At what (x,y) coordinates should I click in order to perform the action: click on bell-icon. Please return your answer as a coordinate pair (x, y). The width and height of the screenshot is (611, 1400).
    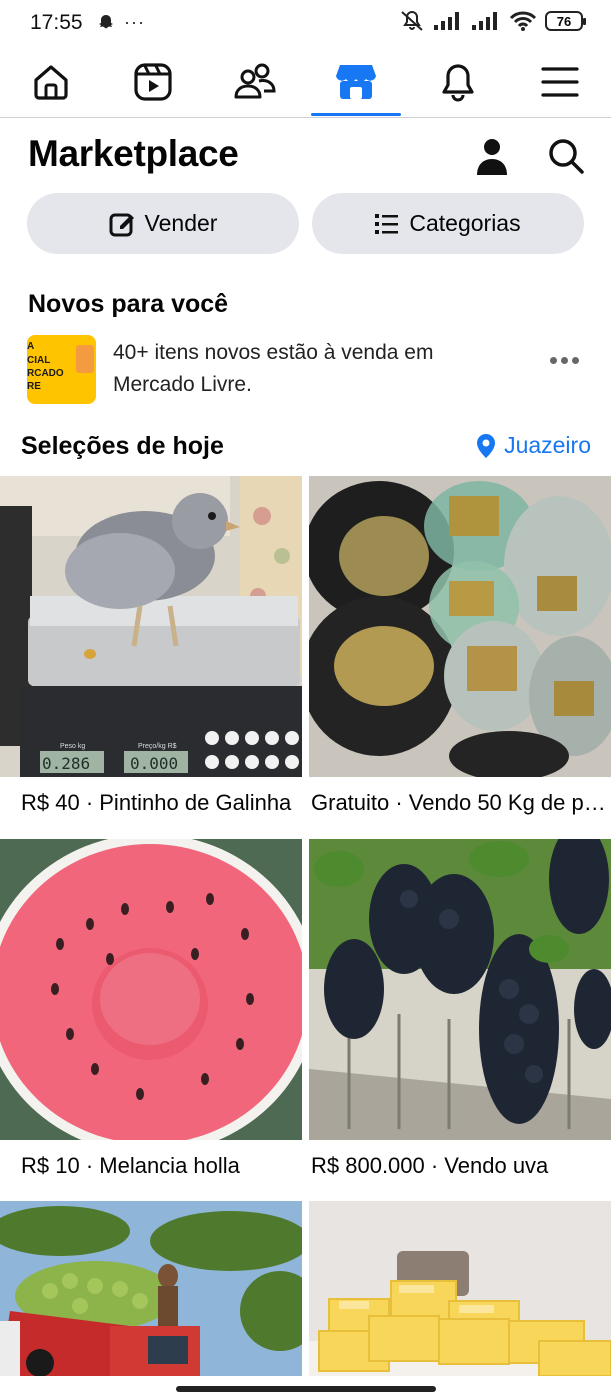
    Looking at the image, I should click on (458, 83).